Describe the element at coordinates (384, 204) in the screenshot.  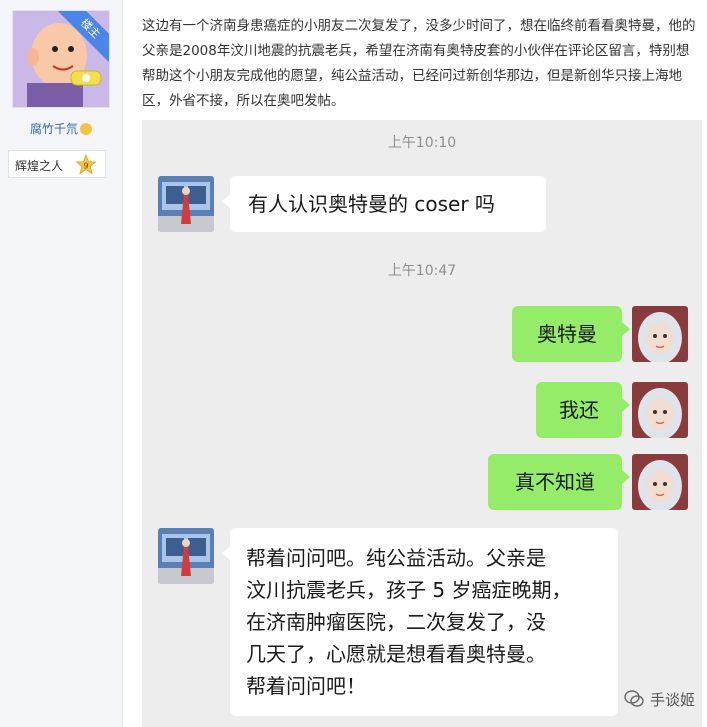
I see `message-bubble: 有人认识奥特曼的 coser 吗` at that location.